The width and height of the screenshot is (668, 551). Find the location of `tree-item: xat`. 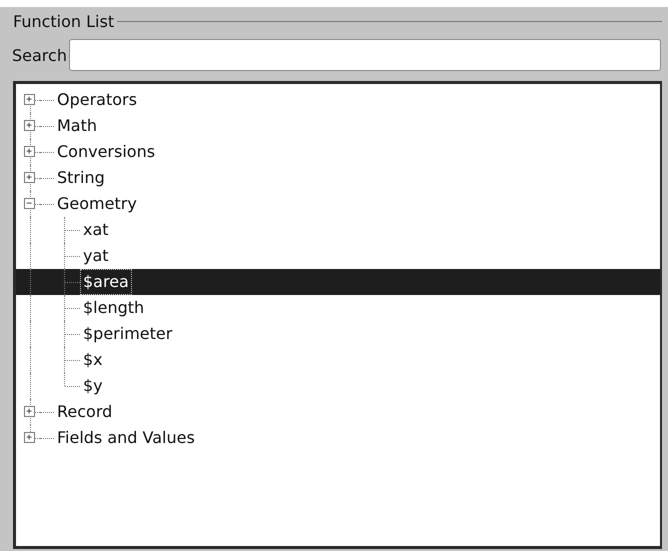

tree-item: xat is located at coordinates (96, 230).